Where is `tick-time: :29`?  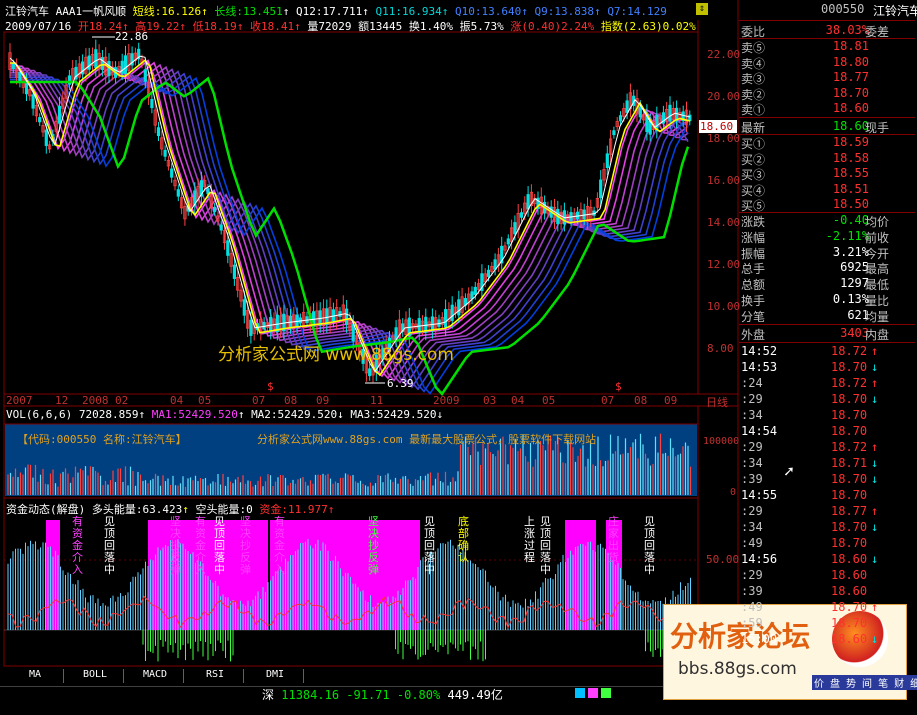
tick-time: :29 is located at coordinates (752, 447).